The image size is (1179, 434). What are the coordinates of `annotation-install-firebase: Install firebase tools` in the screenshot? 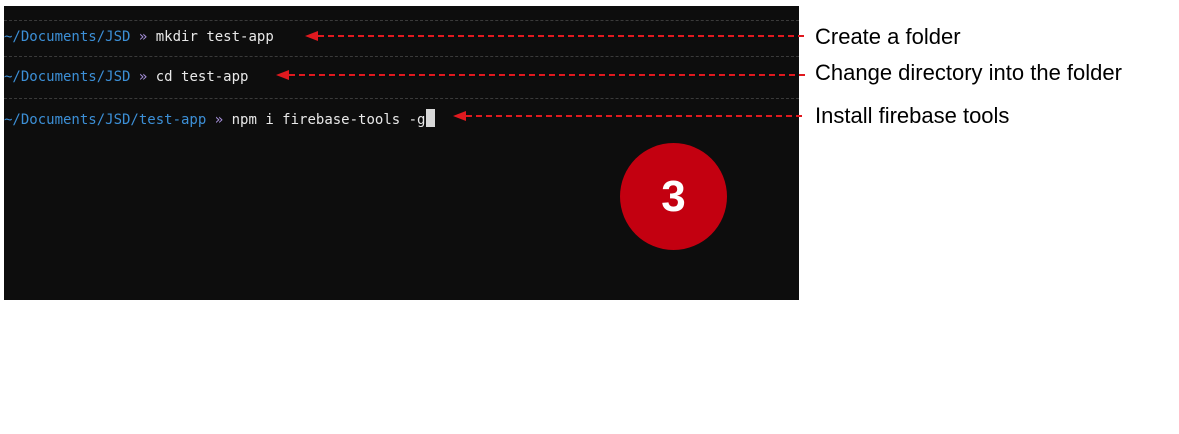 It's located at (912, 115).